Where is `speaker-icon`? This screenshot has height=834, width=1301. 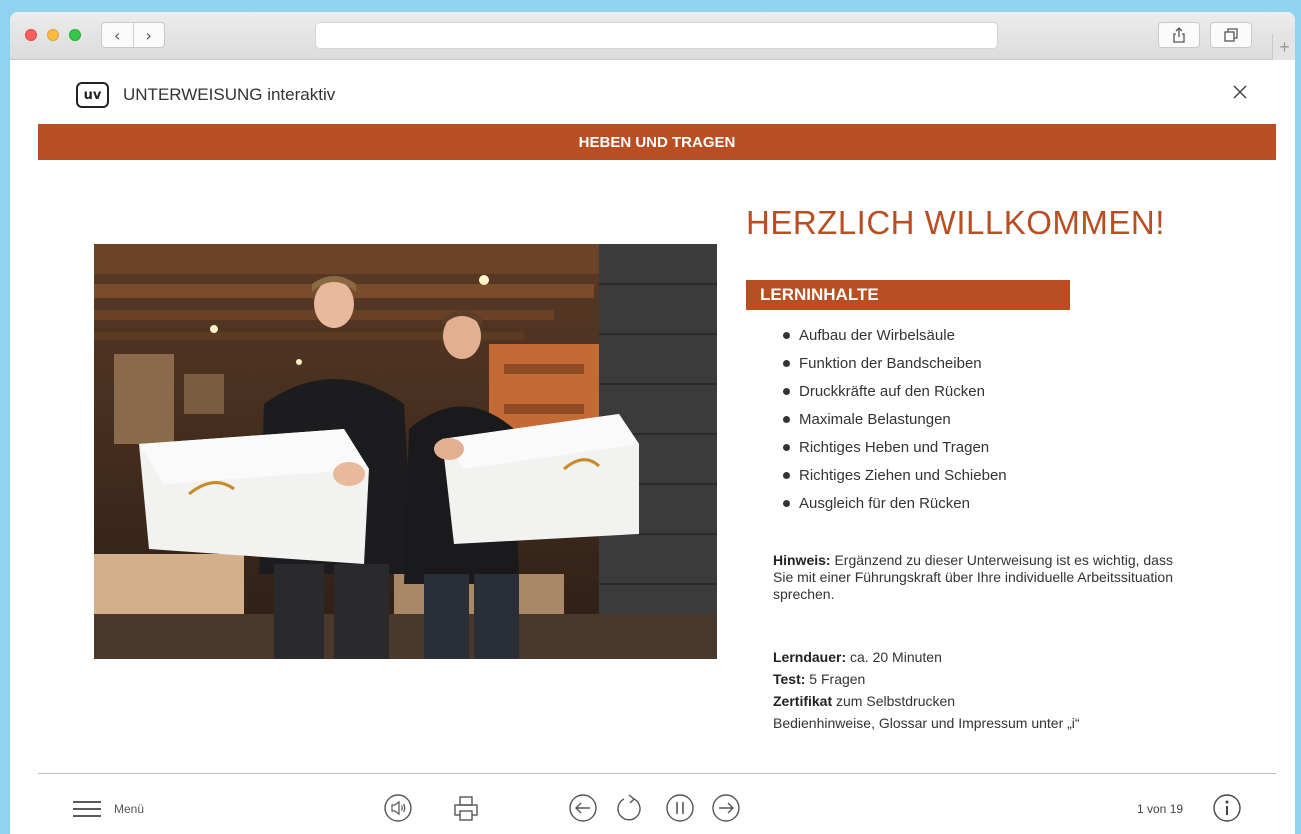 speaker-icon is located at coordinates (398, 808).